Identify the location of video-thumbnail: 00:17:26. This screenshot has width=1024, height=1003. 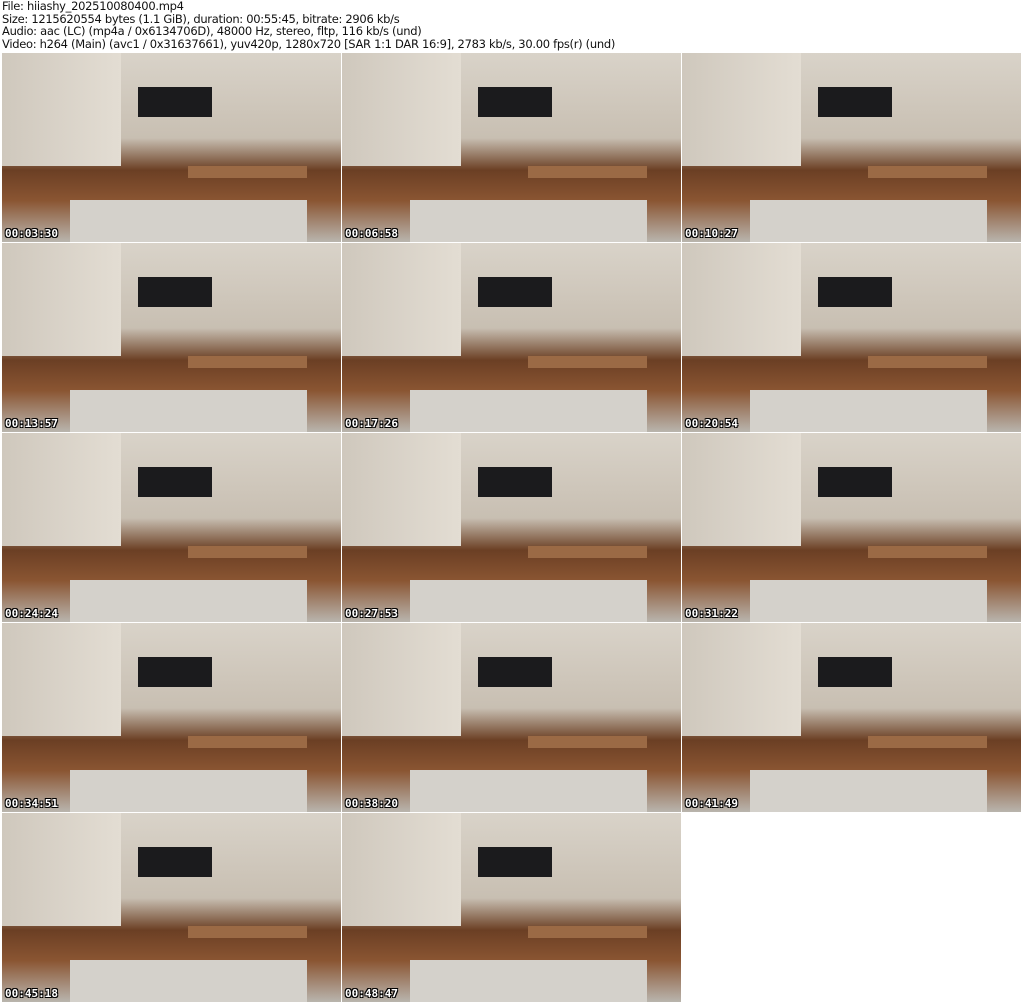
(511, 337).